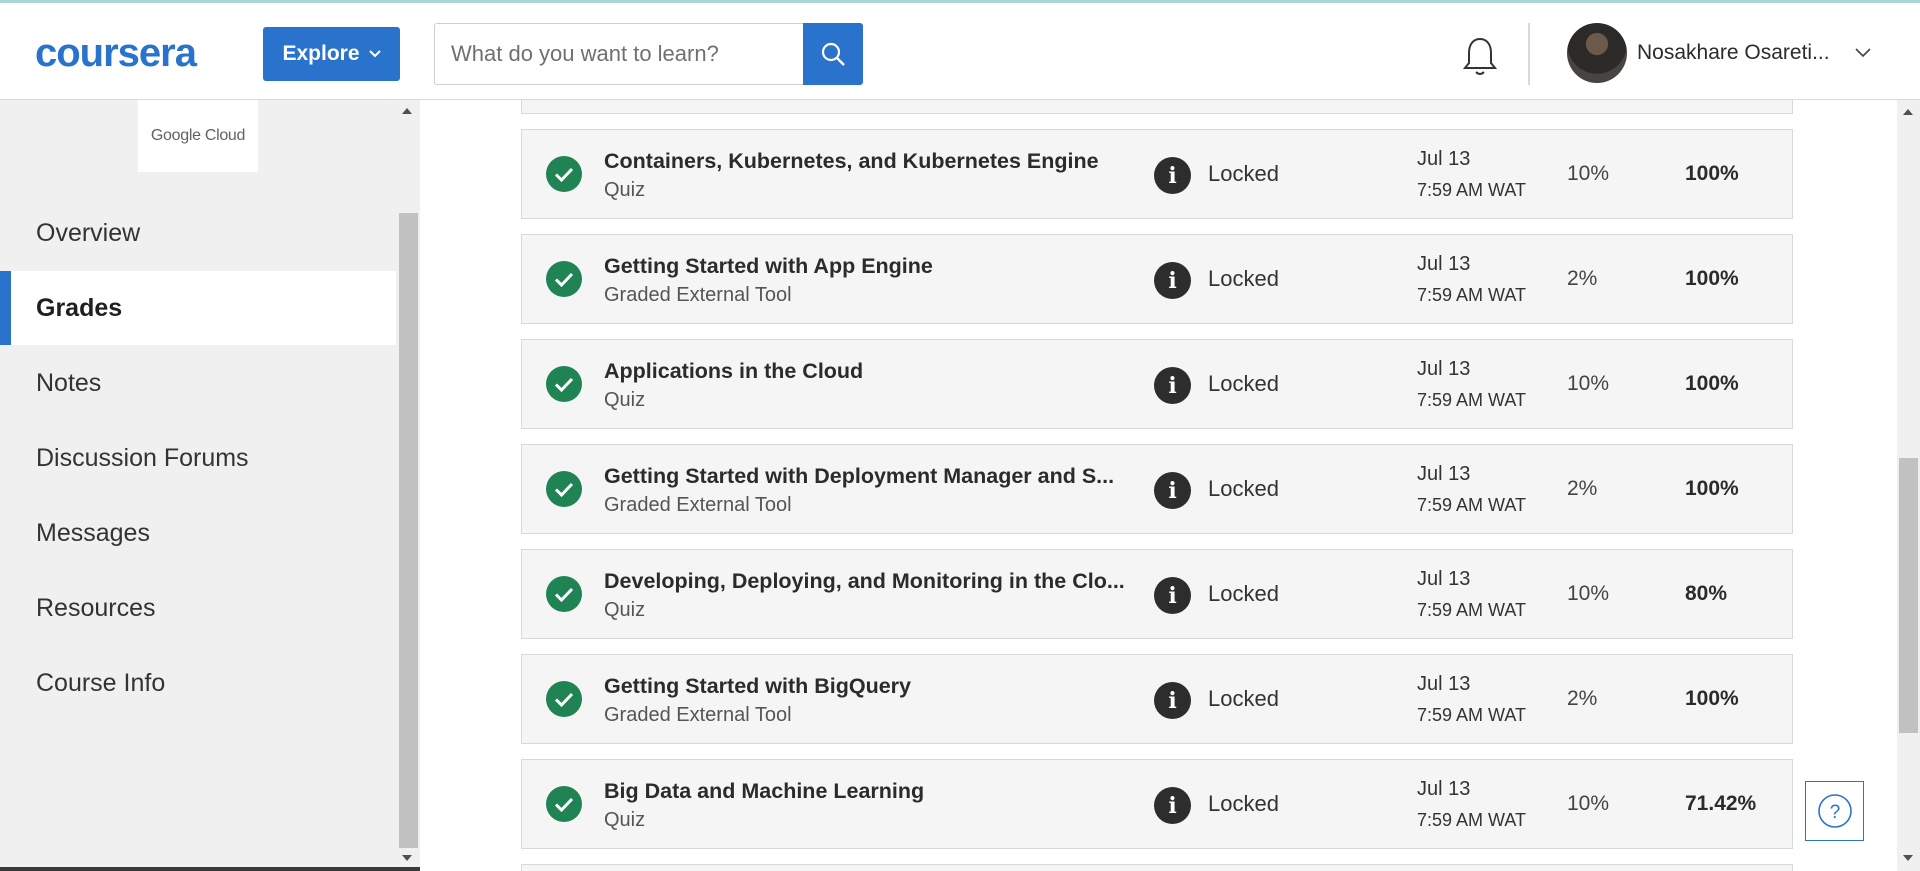  What do you see at coordinates (198, 383) in the screenshot?
I see `sidebar-item-notes: Notes` at bounding box center [198, 383].